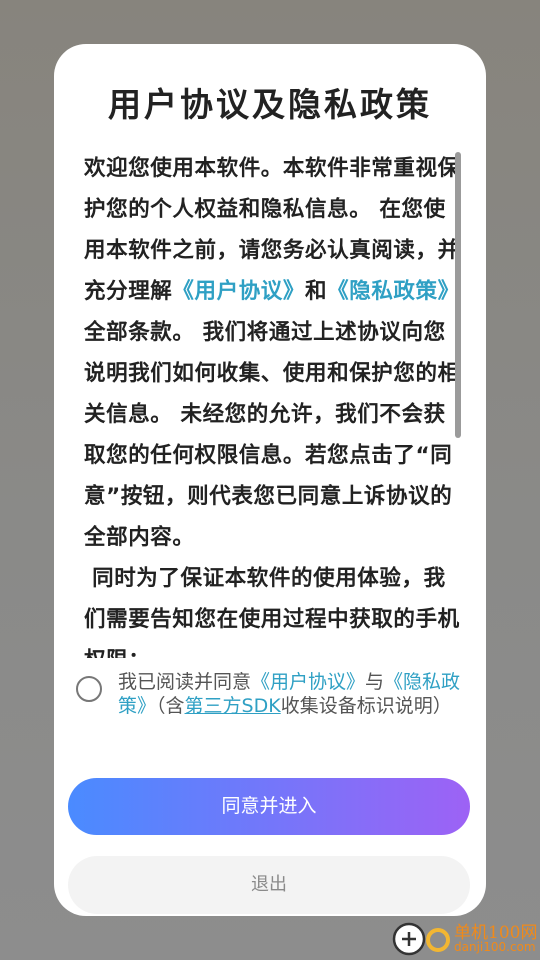 The height and width of the screenshot is (960, 540). I want to click on scrollbar-thumb, so click(458, 295).